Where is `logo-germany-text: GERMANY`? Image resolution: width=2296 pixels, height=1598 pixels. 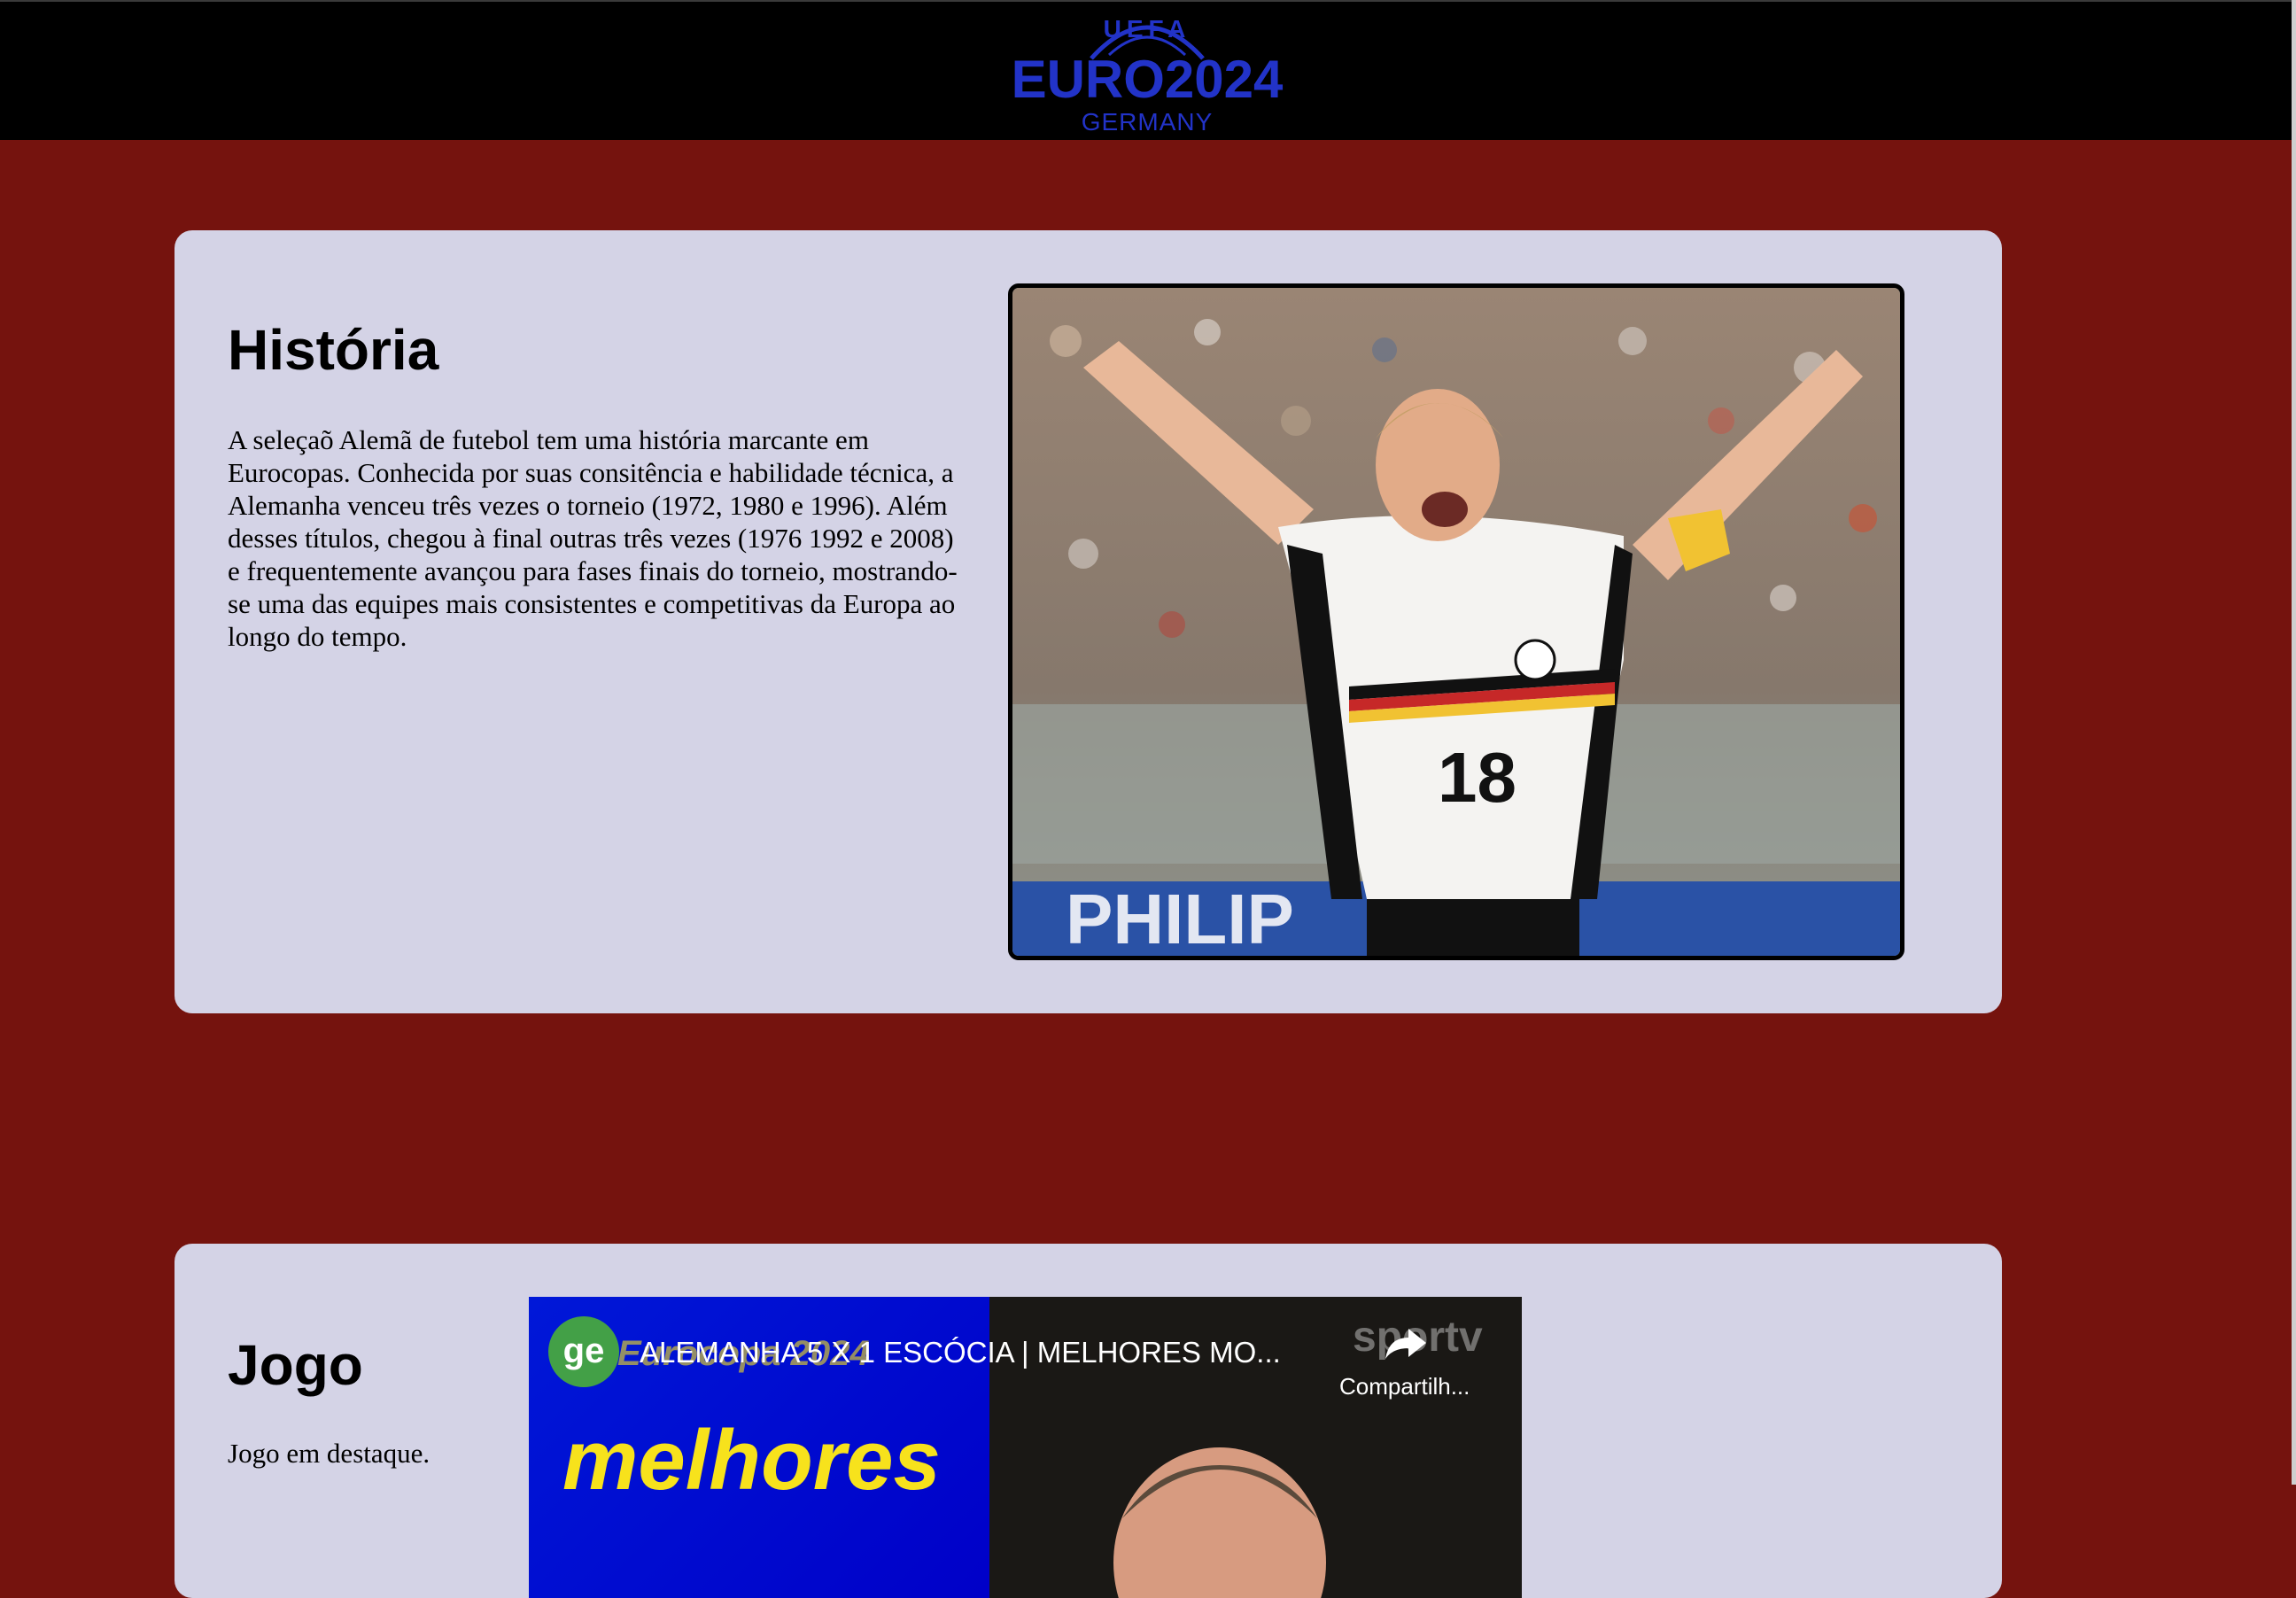 logo-germany-text: GERMANY is located at coordinates (1148, 122).